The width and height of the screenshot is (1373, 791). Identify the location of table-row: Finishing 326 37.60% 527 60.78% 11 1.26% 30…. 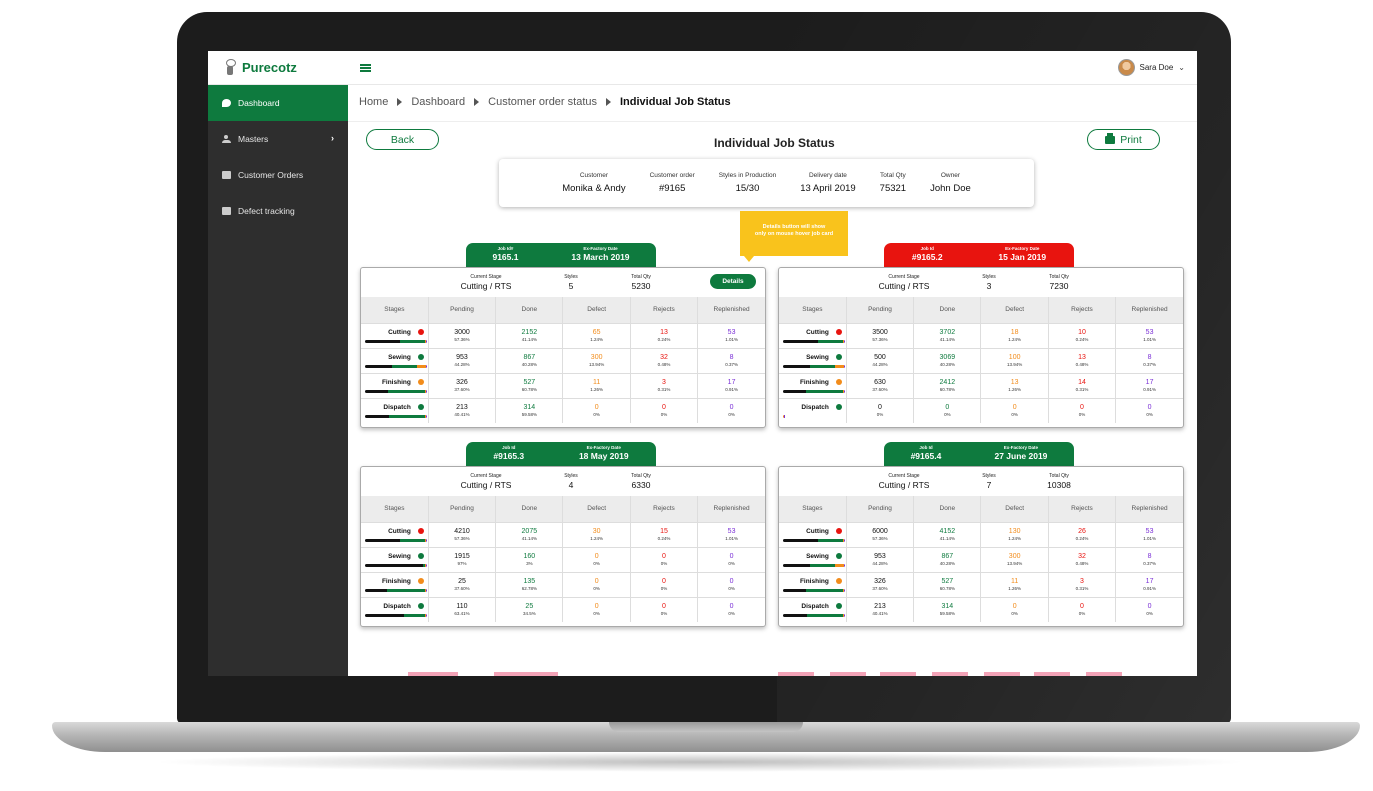
(981, 584).